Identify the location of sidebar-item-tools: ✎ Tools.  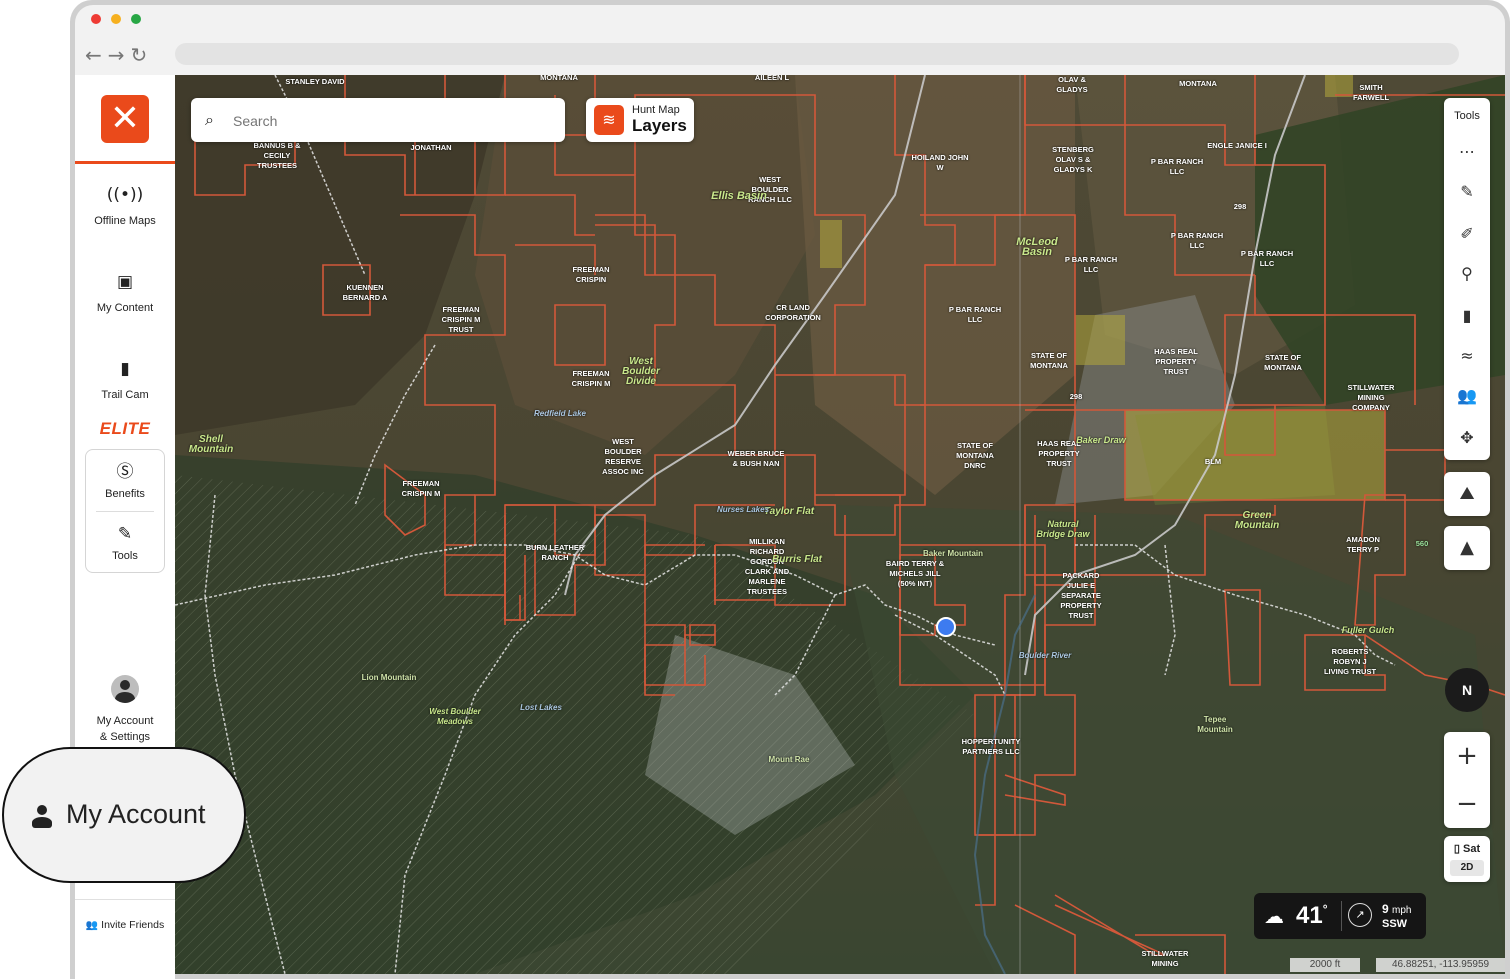
(125, 542).